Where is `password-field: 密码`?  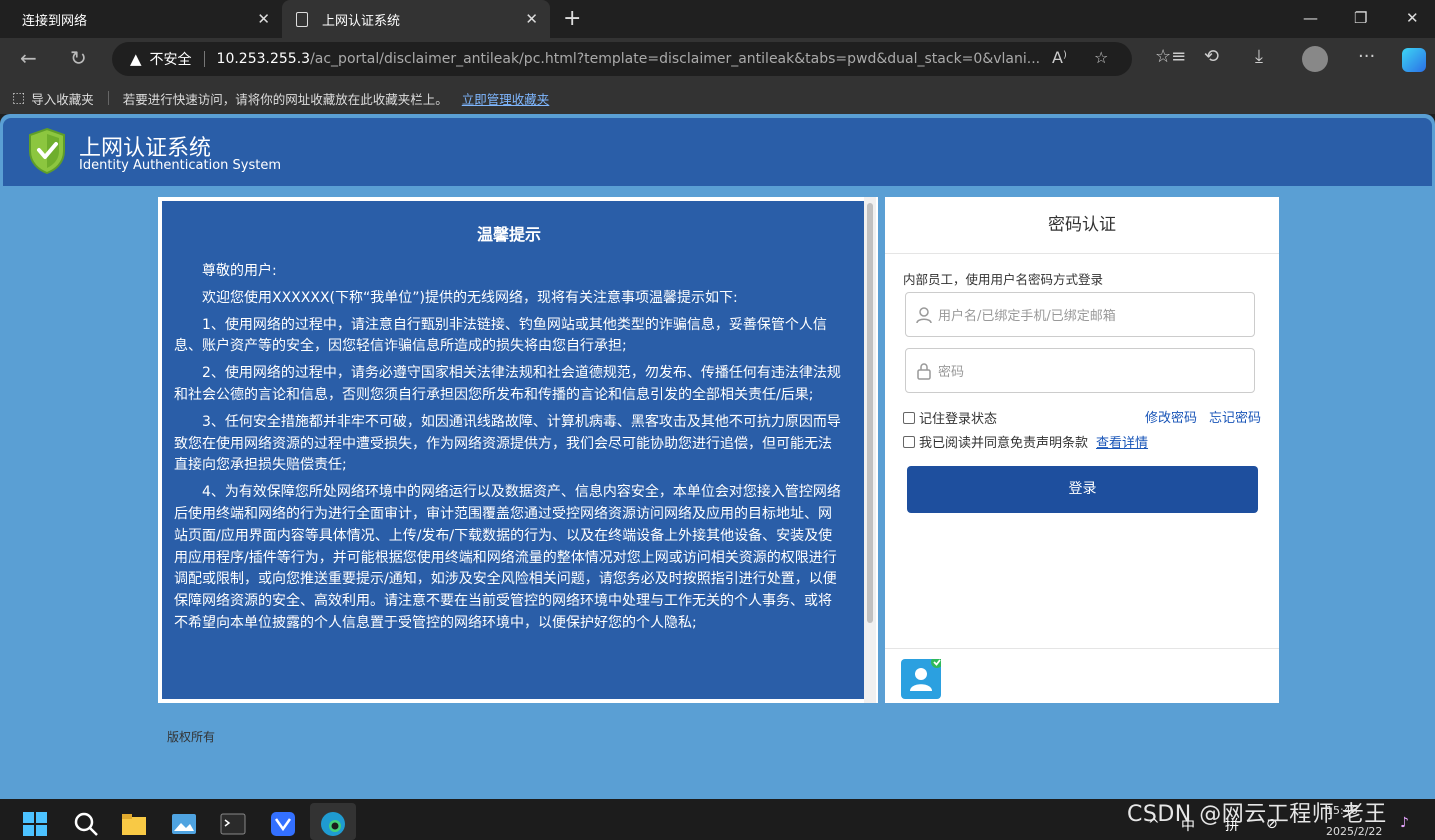
password-field: 密码 is located at coordinates (1080, 370).